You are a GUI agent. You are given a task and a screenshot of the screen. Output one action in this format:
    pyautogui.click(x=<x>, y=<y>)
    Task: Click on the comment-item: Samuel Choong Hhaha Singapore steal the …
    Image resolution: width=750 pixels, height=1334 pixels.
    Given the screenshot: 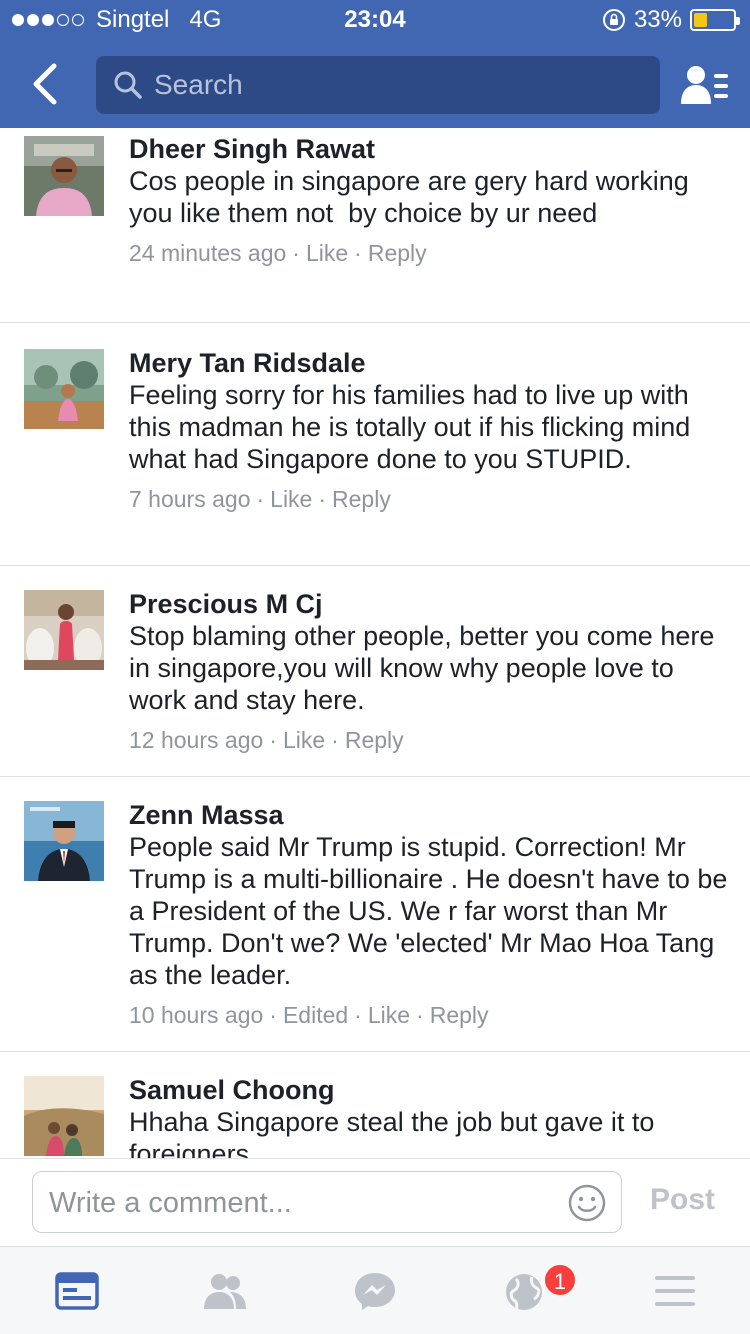 What is the action you would take?
    pyautogui.click(x=375, y=1105)
    